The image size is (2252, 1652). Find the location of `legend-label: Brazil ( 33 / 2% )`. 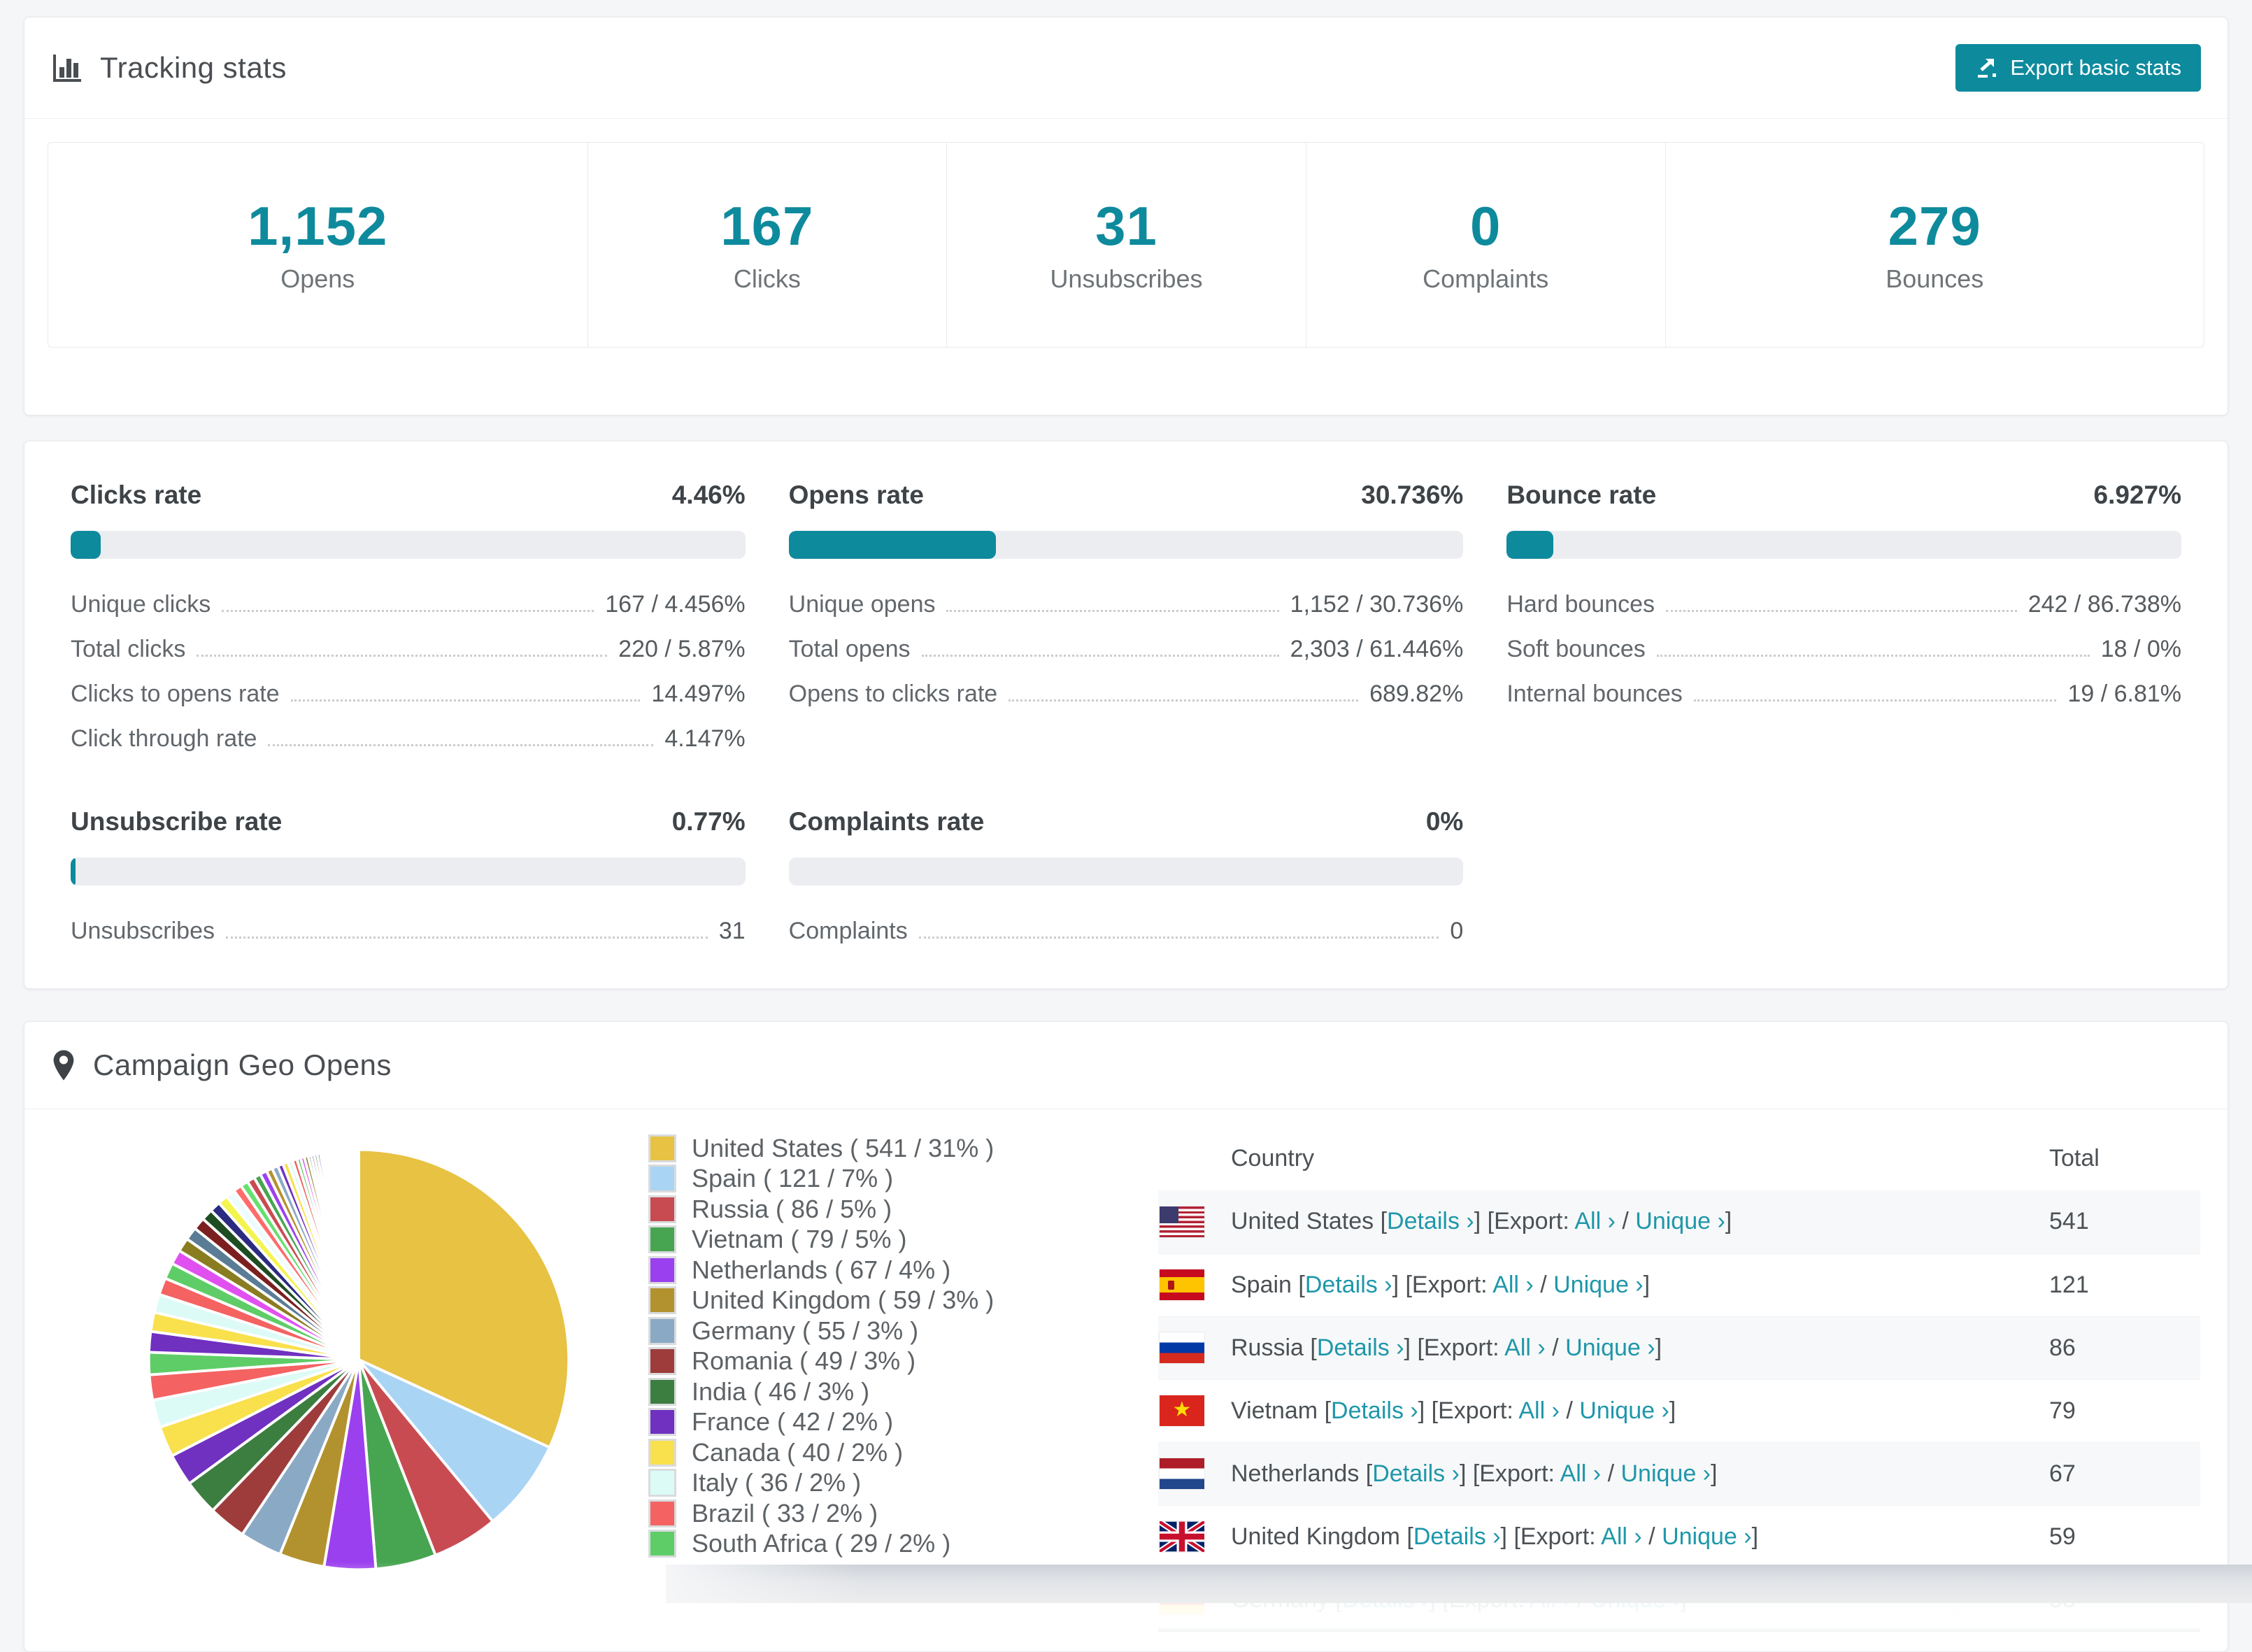

legend-label: Brazil ( 33 / 2% ) is located at coordinates (785, 1513).